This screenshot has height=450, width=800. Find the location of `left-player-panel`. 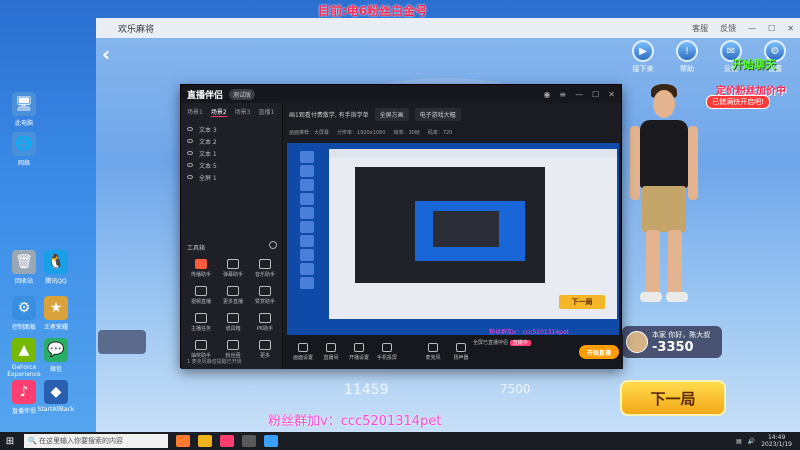

left-player-panel is located at coordinates (122, 342).